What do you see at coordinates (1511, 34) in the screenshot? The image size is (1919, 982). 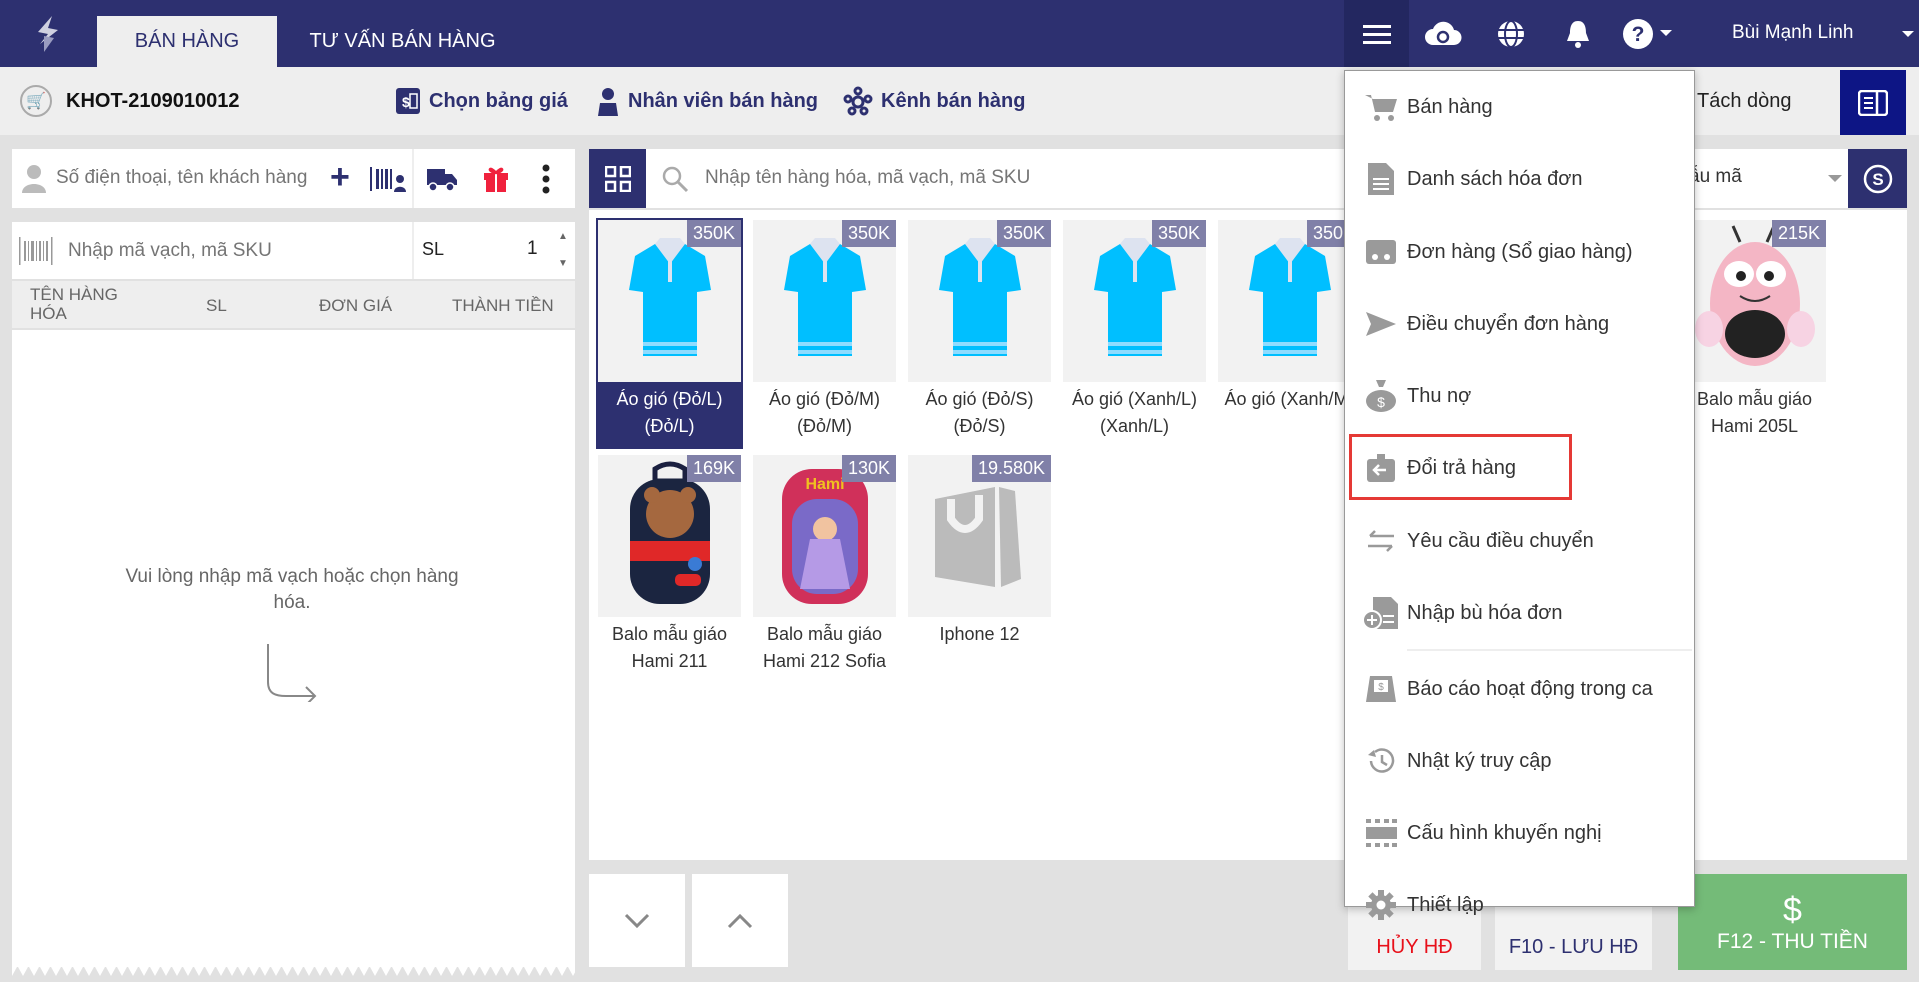 I see `globe-icon` at bounding box center [1511, 34].